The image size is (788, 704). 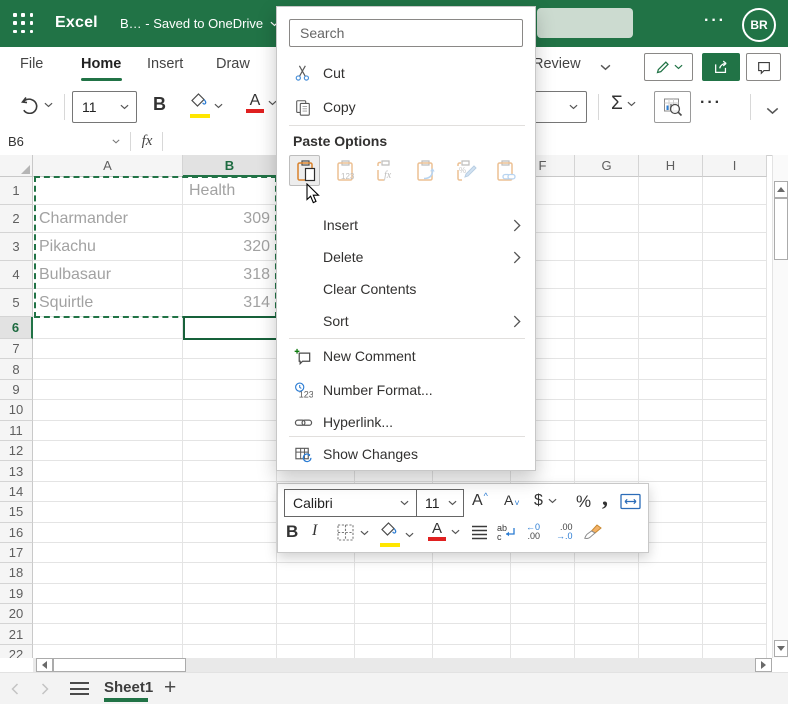 I want to click on row-header-9: 9, so click(x=16, y=390).